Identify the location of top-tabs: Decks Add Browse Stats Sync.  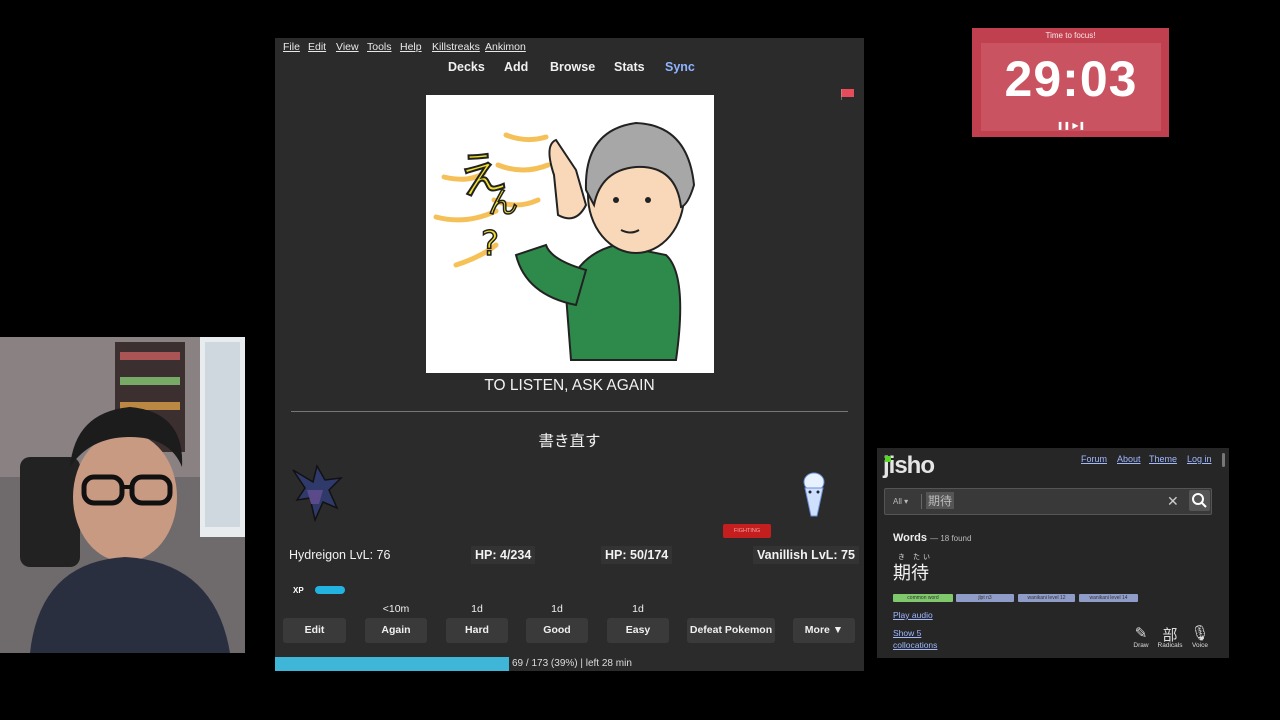
(569, 68).